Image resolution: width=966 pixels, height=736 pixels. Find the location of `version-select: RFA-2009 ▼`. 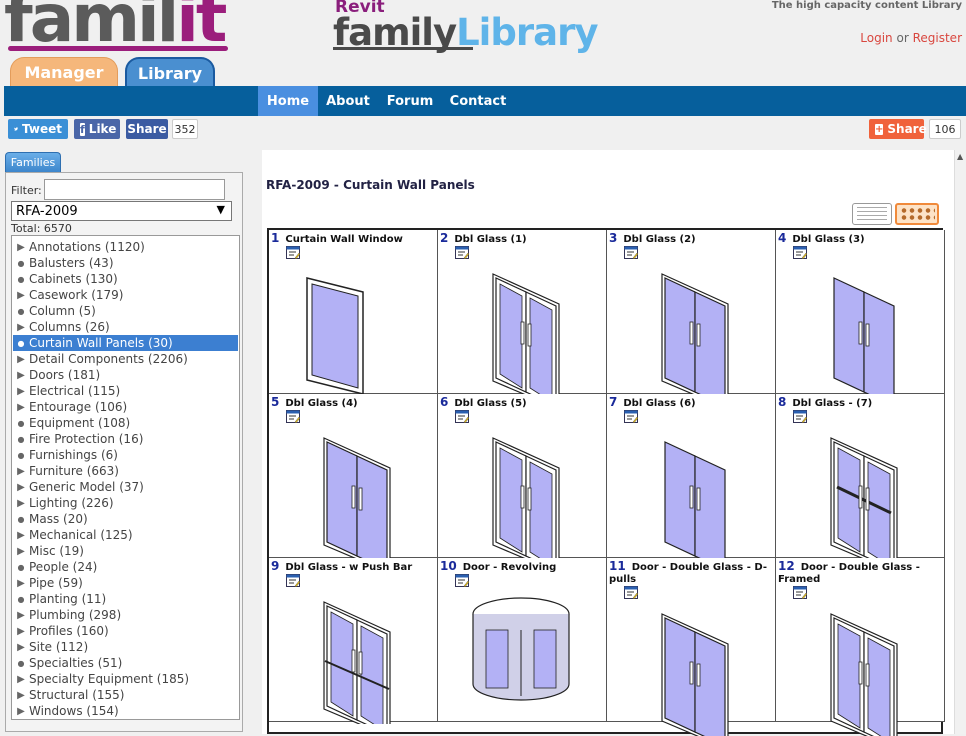

version-select: RFA-2009 ▼ is located at coordinates (121, 211).